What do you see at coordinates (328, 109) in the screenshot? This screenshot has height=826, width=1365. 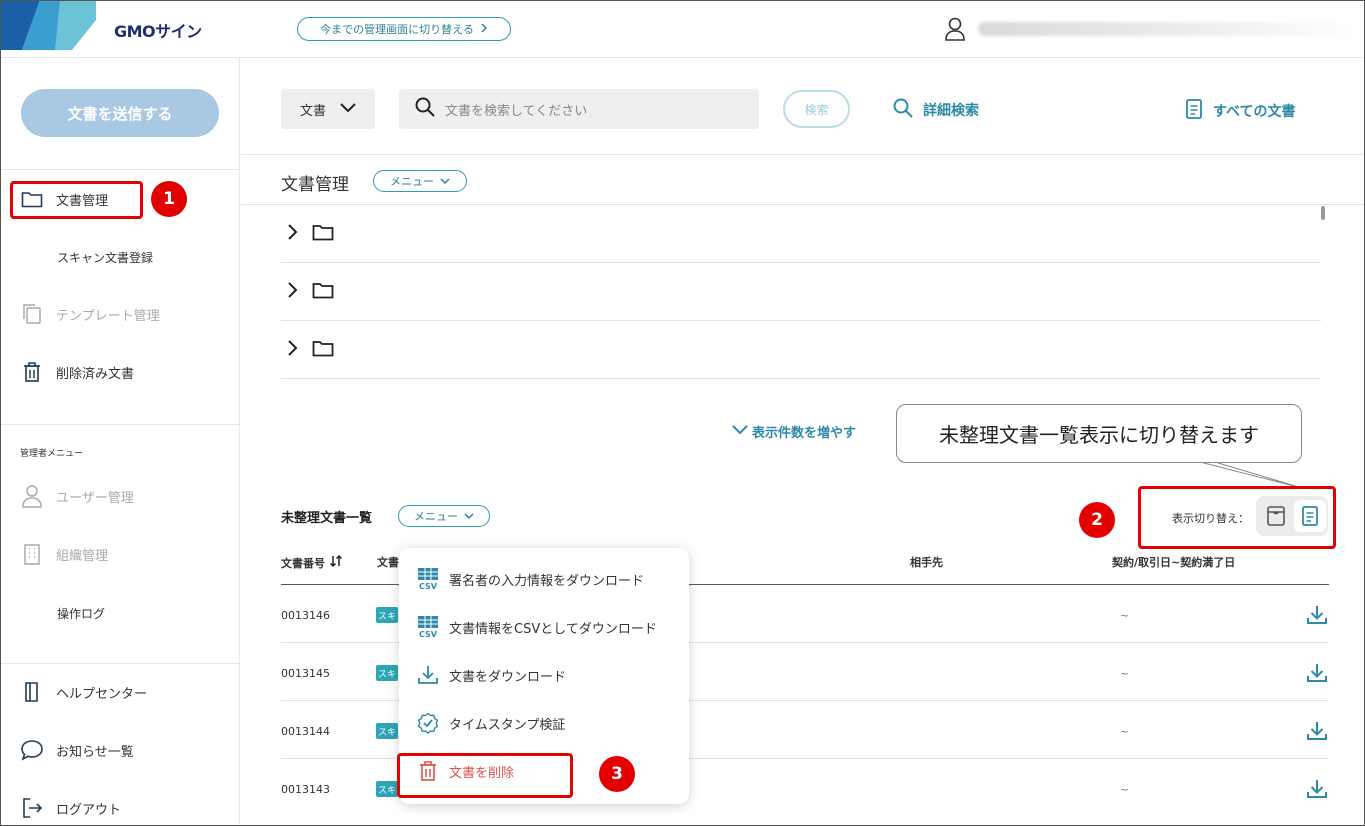 I see `search-type-select: 文書` at bounding box center [328, 109].